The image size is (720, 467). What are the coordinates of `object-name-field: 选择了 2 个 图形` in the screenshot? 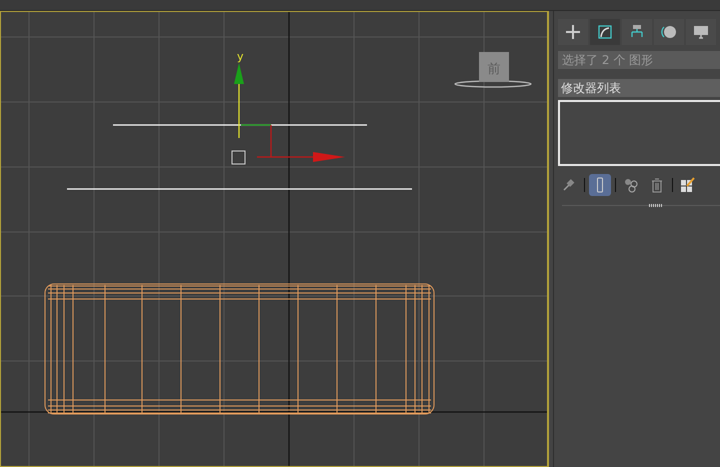 It's located at (639, 60).